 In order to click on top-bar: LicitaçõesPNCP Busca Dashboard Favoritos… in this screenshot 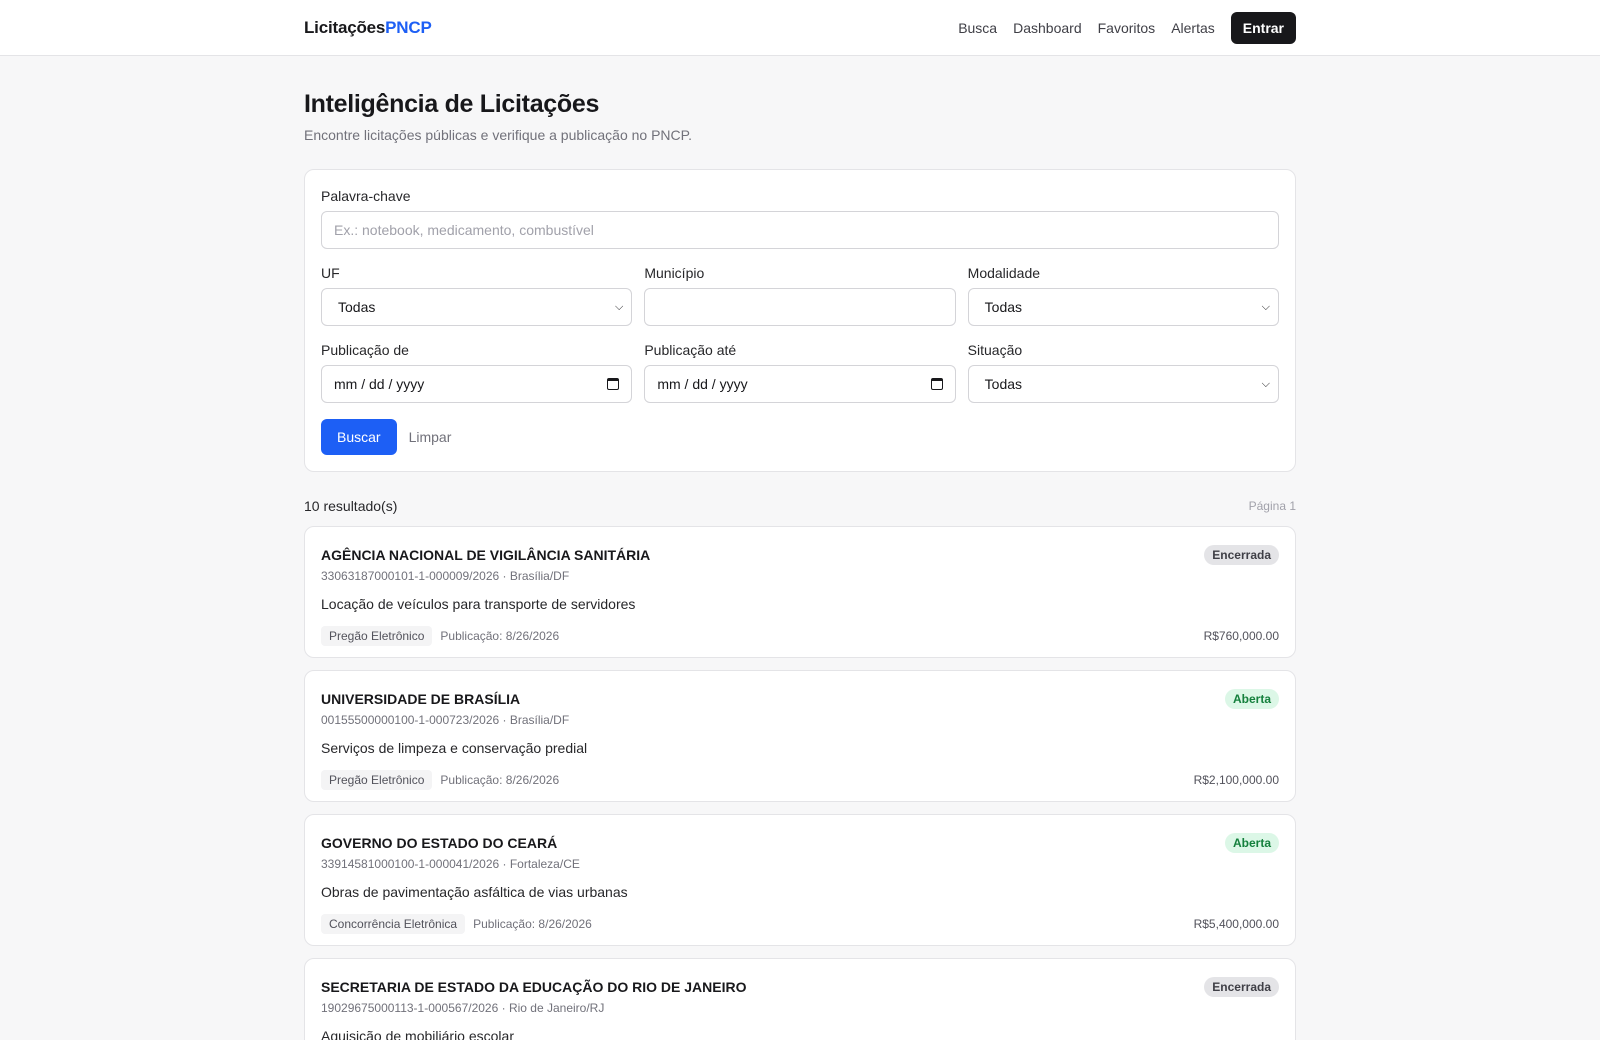, I will do `click(800, 28)`.